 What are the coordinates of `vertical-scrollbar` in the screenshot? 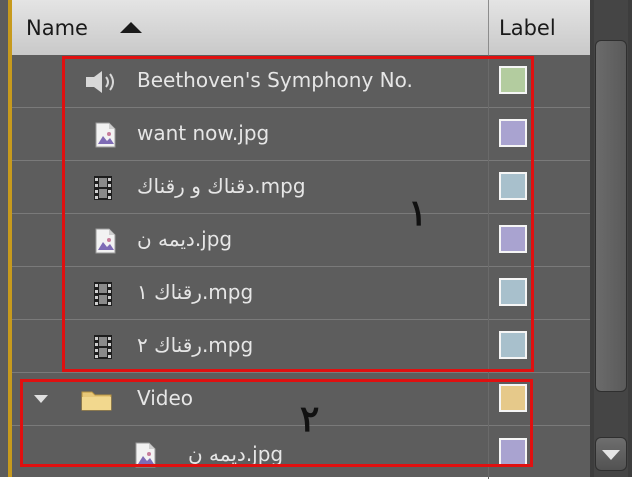 It's located at (611, 238).